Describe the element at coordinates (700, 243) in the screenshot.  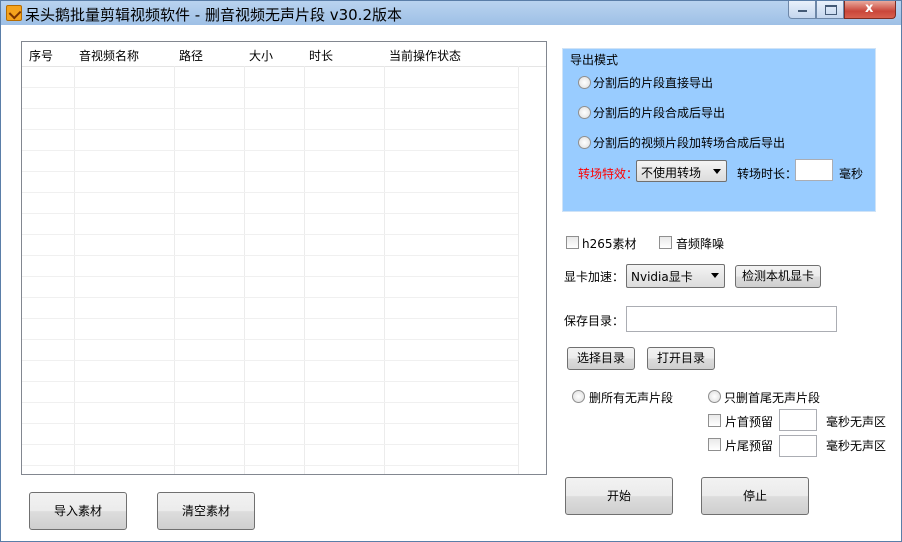
I see `denoise-label: 音频降噪` at that location.